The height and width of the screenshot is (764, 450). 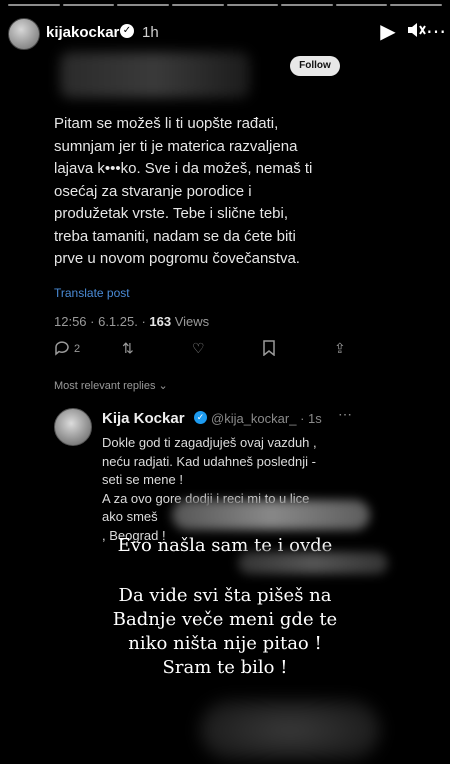 I want to click on tweet-line: treba tamaniti, nadam se da ćete biti, so click(x=175, y=236).